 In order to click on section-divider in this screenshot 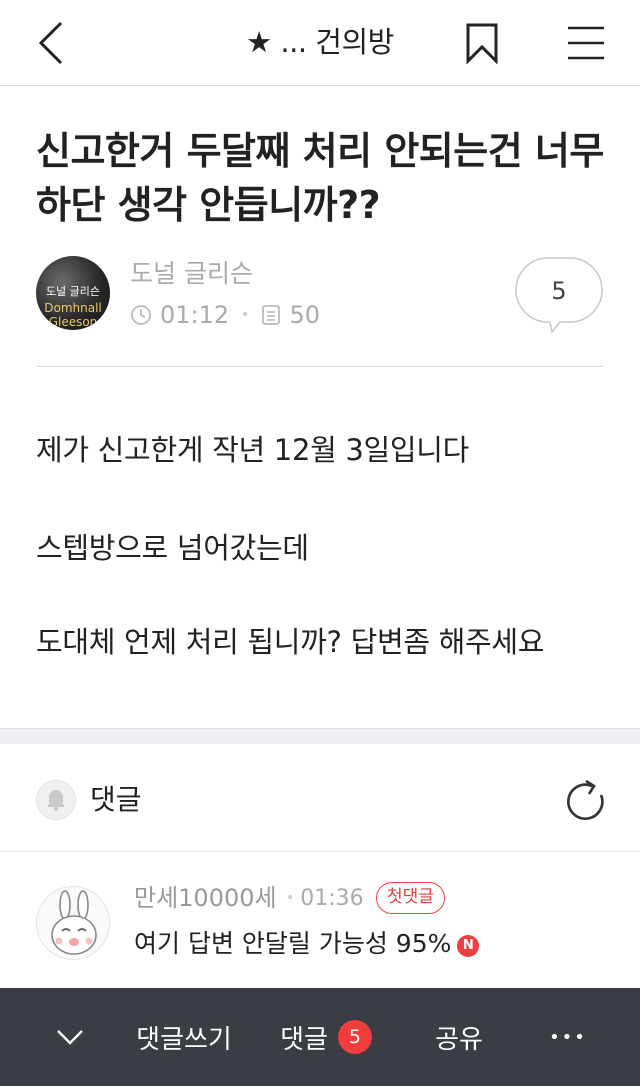, I will do `click(320, 736)`.